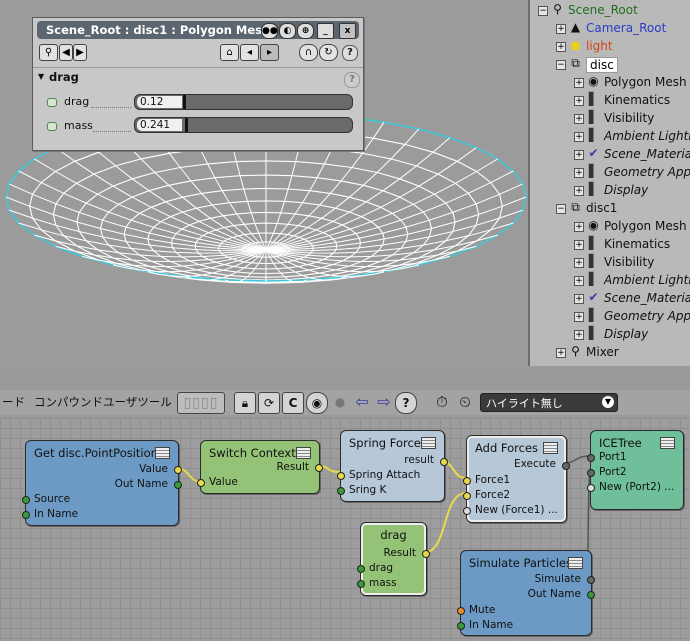 Image resolution: width=690 pixels, height=641 pixels. I want to click on highlight-select: ハイライト無し ▼, so click(549, 402).